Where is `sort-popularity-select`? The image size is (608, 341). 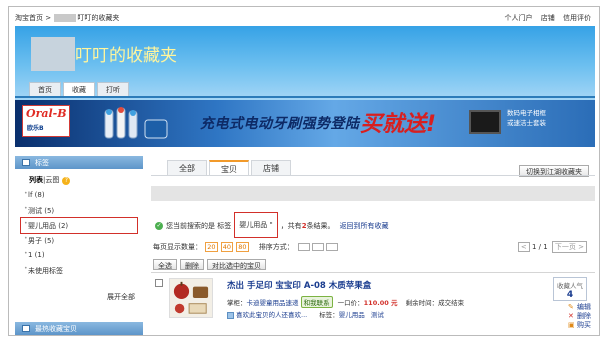 sort-popularity-select is located at coordinates (332, 247).